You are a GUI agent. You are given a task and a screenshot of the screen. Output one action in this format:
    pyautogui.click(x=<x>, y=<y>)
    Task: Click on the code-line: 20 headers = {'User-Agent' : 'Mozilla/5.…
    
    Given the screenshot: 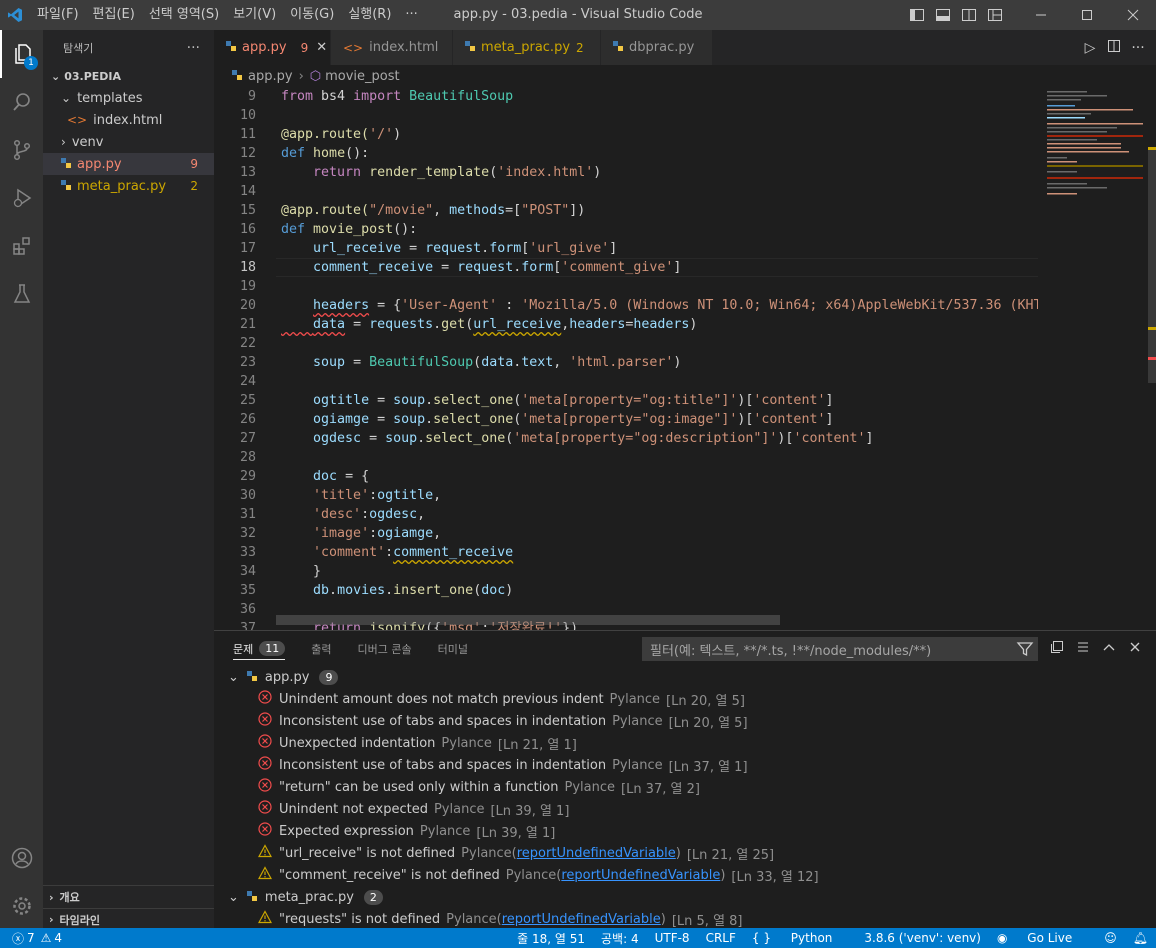 What is the action you would take?
    pyautogui.click(x=640, y=305)
    